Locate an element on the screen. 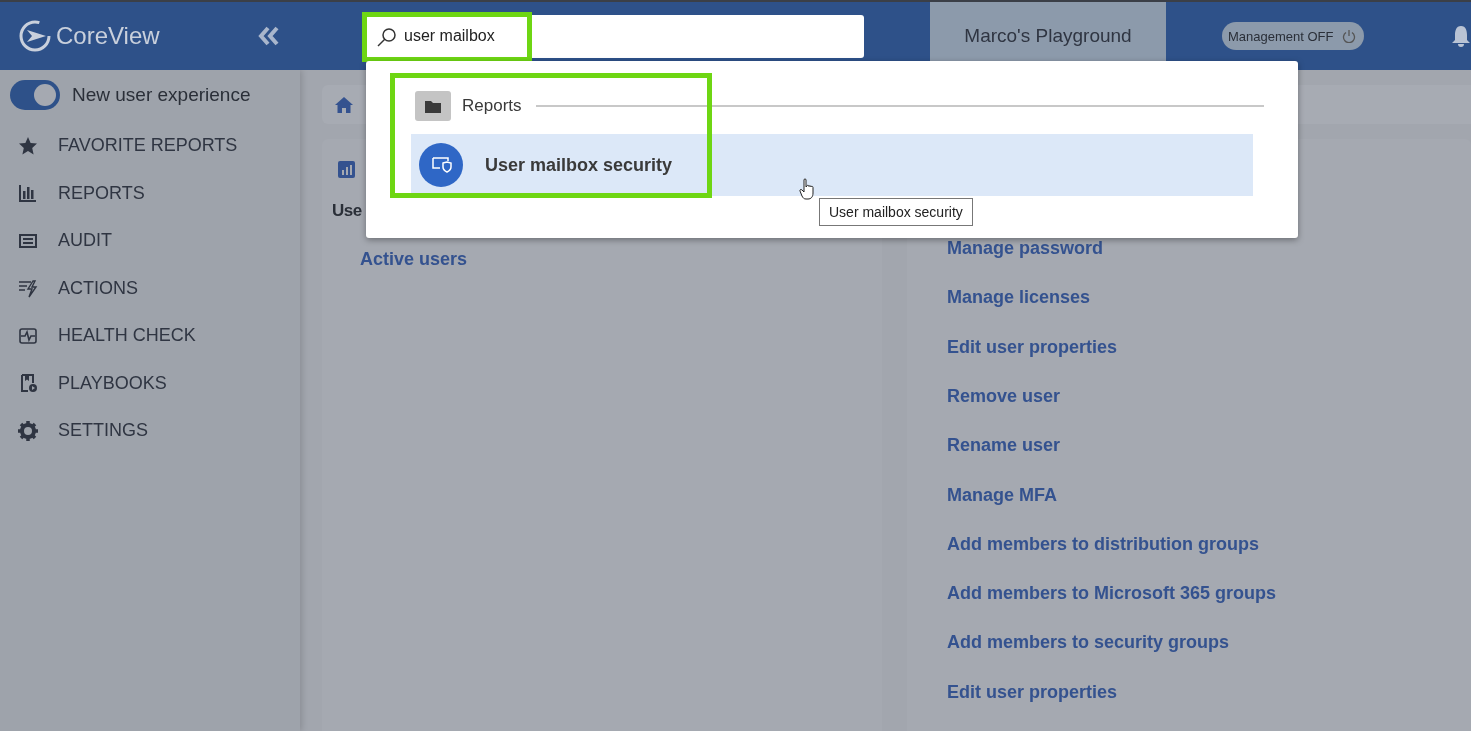 The image size is (1471, 731). action-link: Add members to distribution groups is located at coordinates (1103, 544).